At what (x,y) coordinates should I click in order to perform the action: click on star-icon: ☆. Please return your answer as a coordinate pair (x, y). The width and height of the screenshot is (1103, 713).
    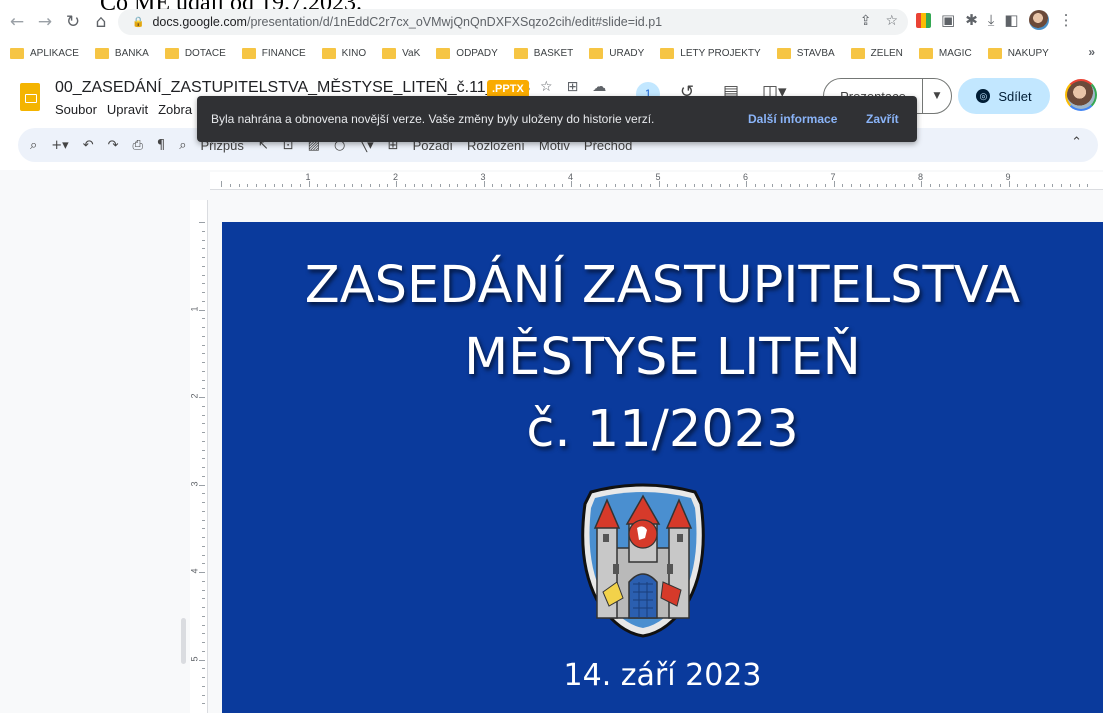
    Looking at the image, I should click on (546, 87).